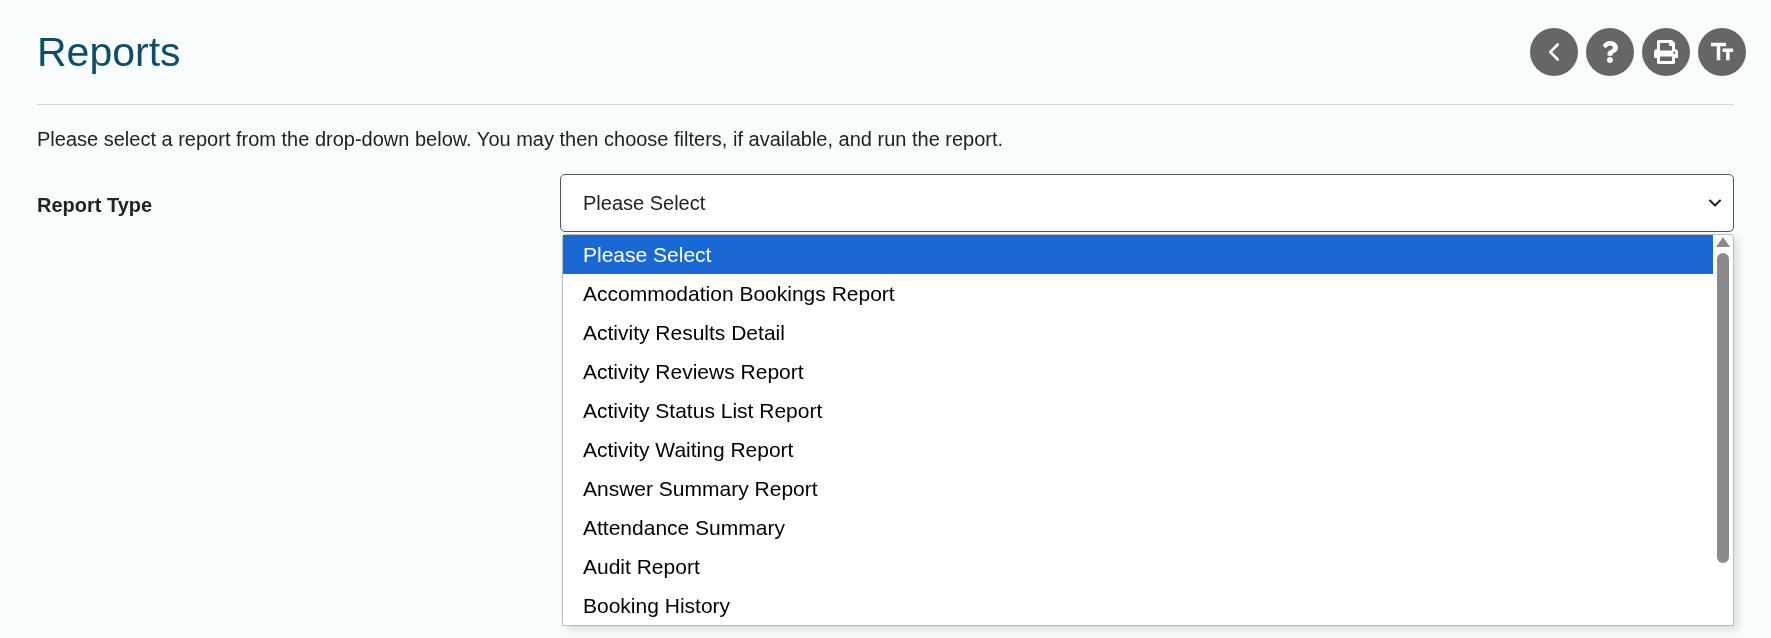 The height and width of the screenshot is (638, 1771). Describe the element at coordinates (1138, 254) in the screenshot. I see `dropdown-option: Please Select` at that location.